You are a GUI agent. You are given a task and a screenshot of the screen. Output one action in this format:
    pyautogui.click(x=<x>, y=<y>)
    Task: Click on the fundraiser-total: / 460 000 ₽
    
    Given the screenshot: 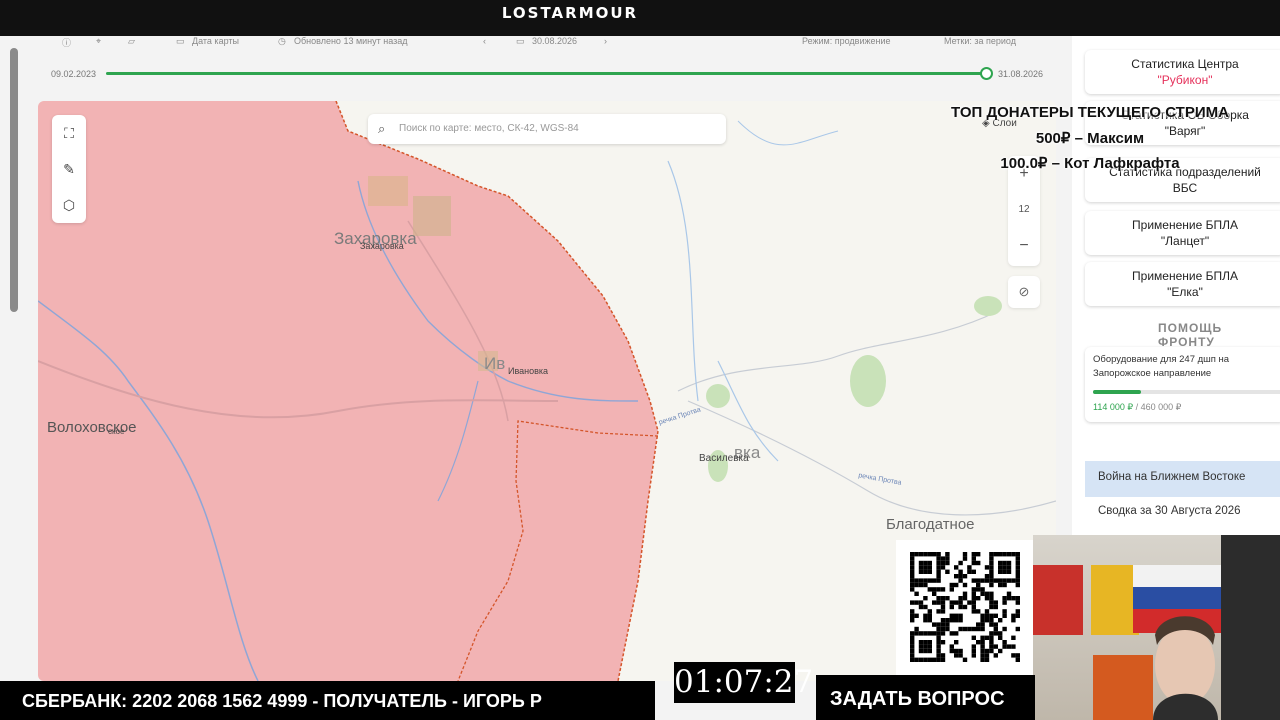 What is the action you would take?
    pyautogui.click(x=1158, y=407)
    